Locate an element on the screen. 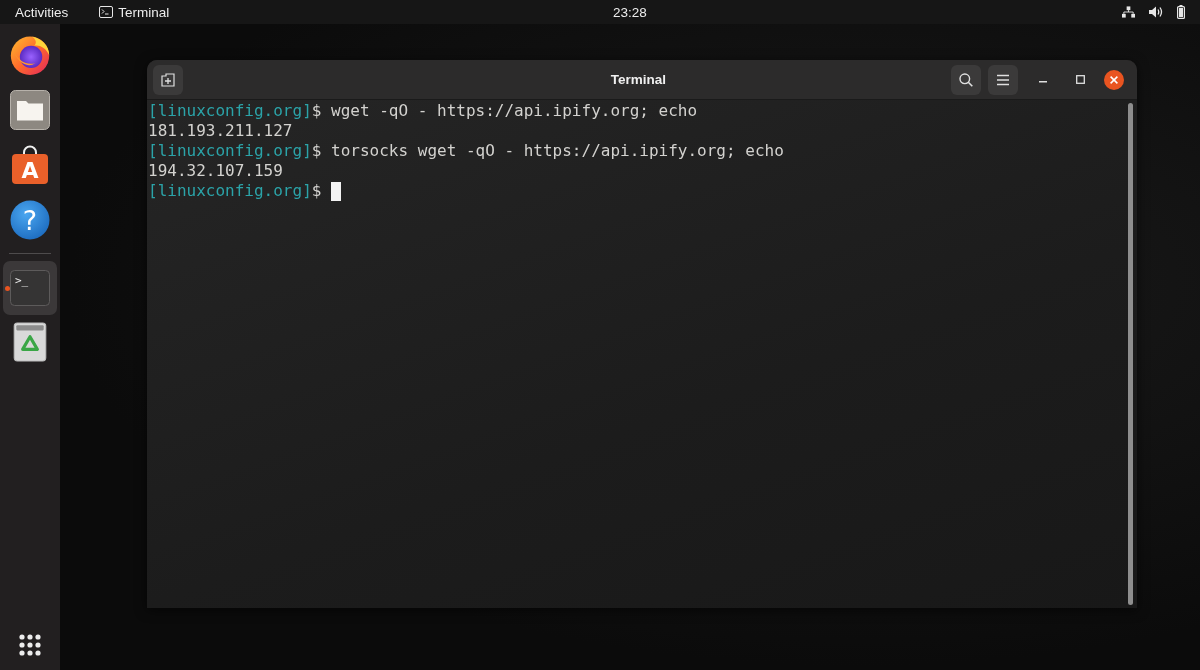 This screenshot has height=670, width=1200. dock-item: >_ is located at coordinates (30, 288).